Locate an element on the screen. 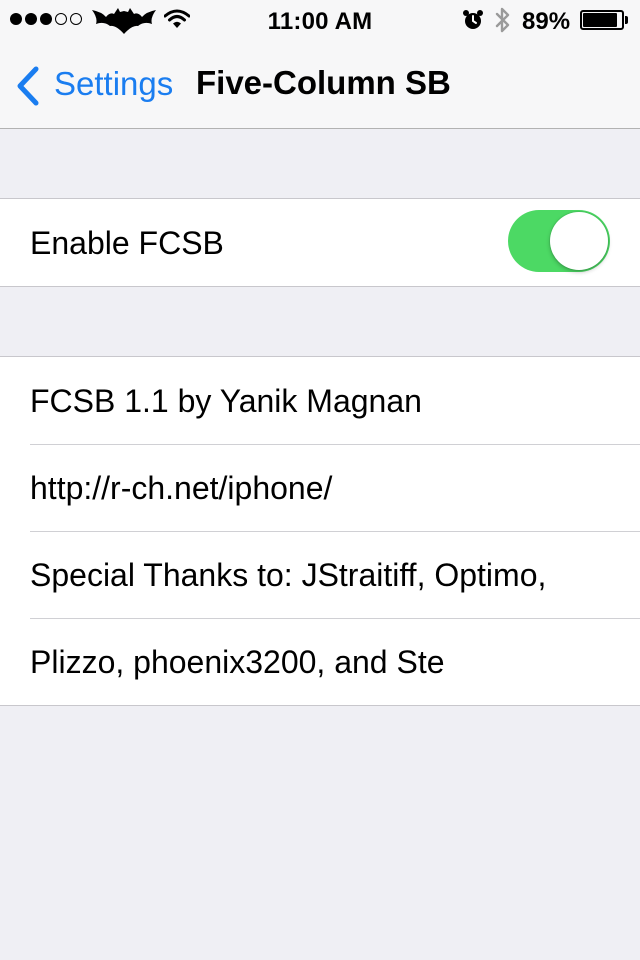 Image resolution: width=640 pixels, height=960 pixels. info-row-thanks: Special Thanks to: JStraitiff, Optimo, is located at coordinates (320, 574).